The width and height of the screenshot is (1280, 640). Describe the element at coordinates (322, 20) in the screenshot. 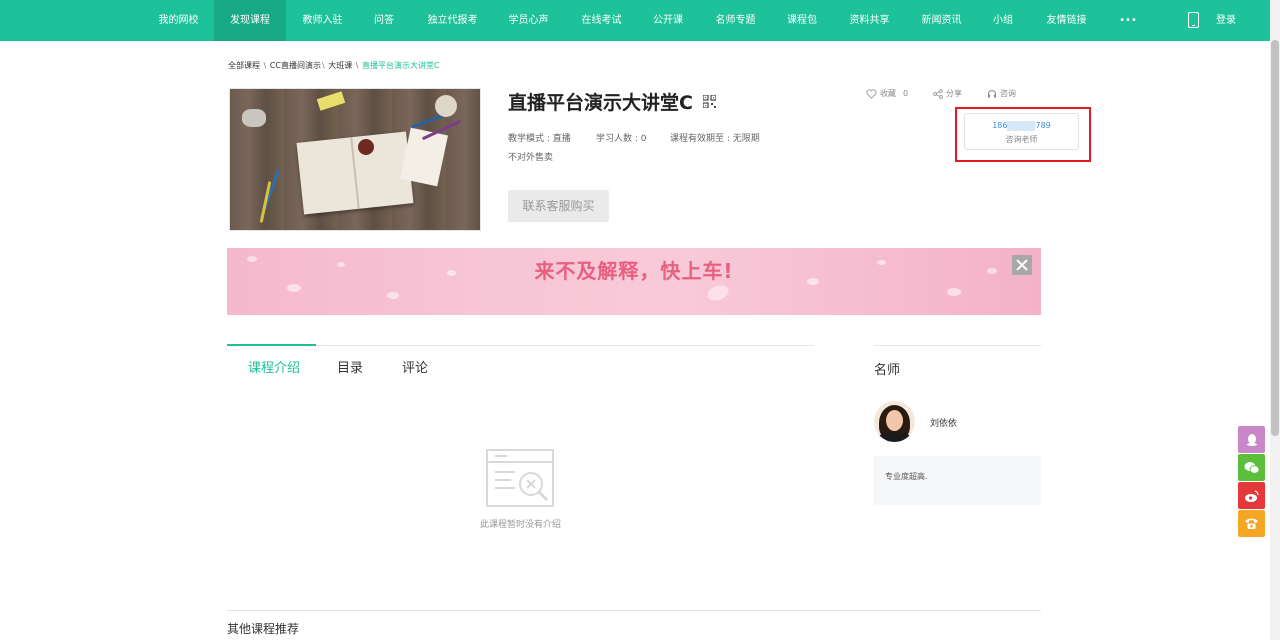

I see `nav-item-teacher-join: 教师入驻` at that location.